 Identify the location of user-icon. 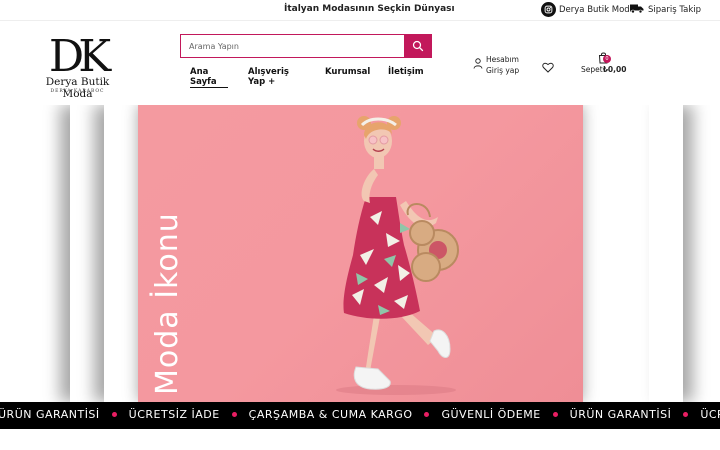
(478, 65).